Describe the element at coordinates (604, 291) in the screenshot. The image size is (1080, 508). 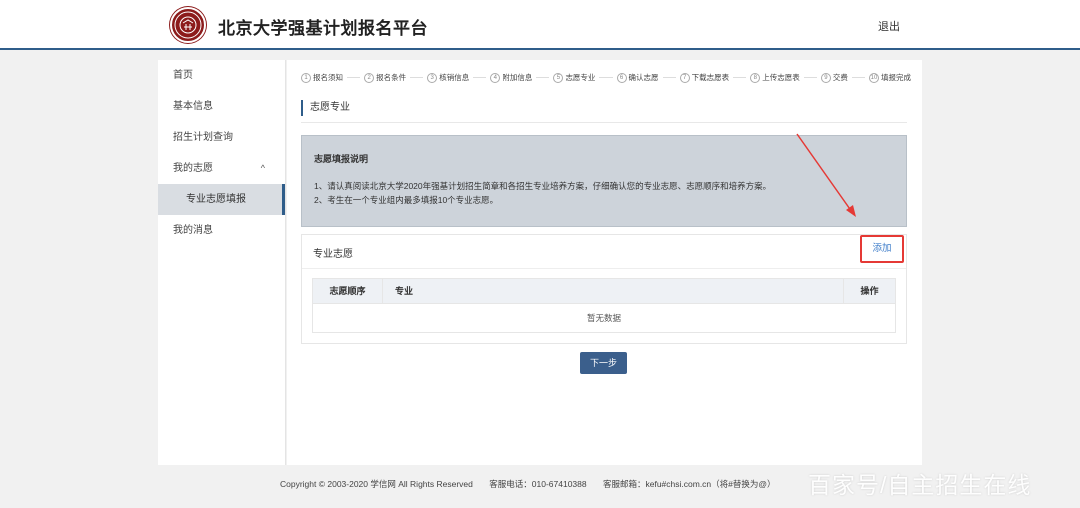
I see `table-header: 志愿顺序 专业 操作` at that location.